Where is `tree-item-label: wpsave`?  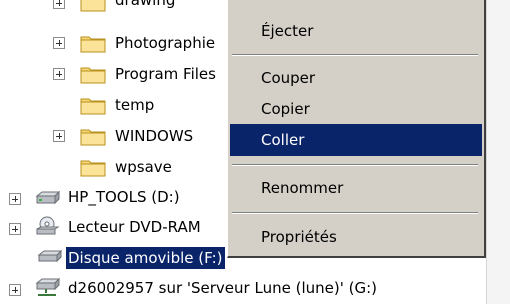 tree-item-label: wpsave is located at coordinates (143, 167).